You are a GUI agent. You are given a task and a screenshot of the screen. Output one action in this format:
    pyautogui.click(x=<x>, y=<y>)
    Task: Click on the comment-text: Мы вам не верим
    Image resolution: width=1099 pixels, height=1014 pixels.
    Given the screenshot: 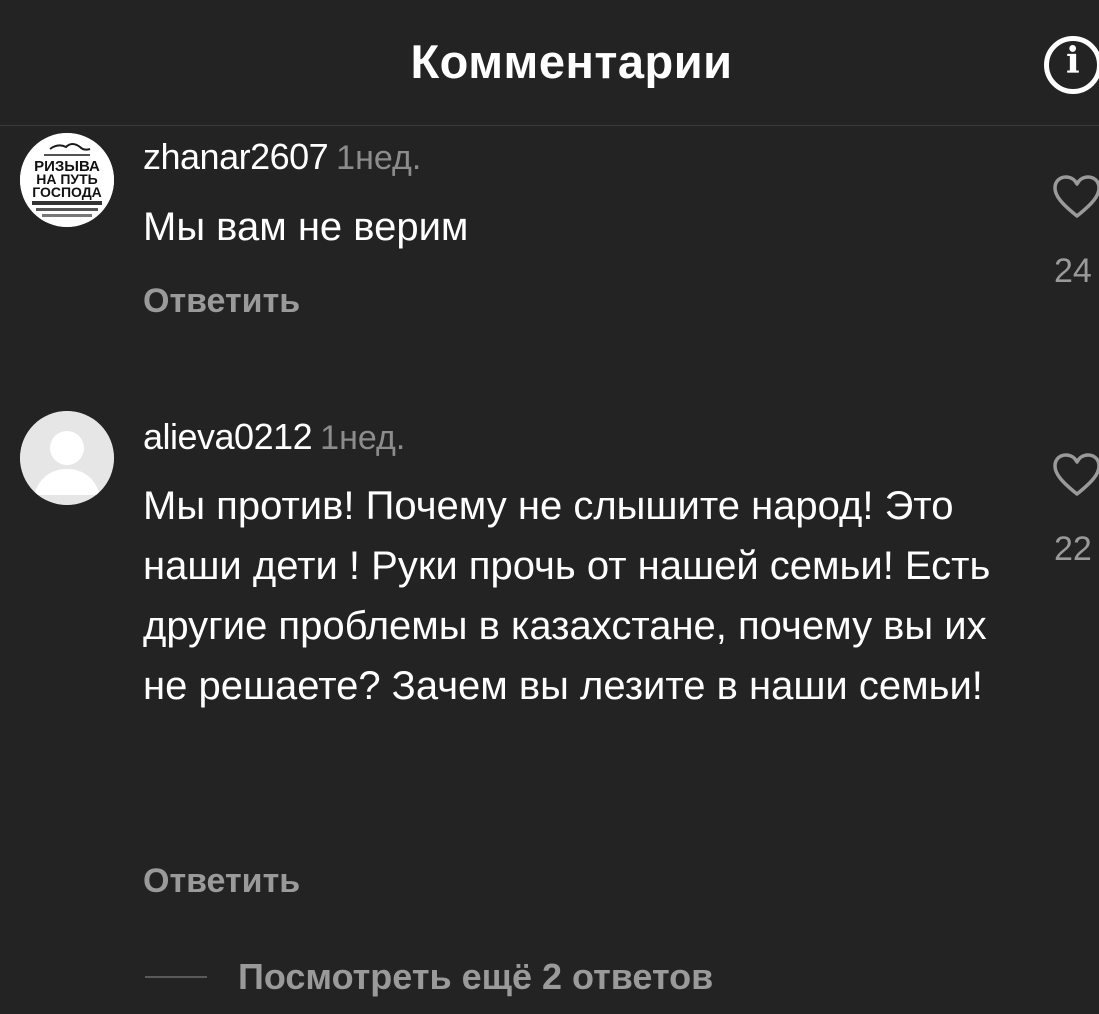 What is the action you would take?
    pyautogui.click(x=306, y=227)
    